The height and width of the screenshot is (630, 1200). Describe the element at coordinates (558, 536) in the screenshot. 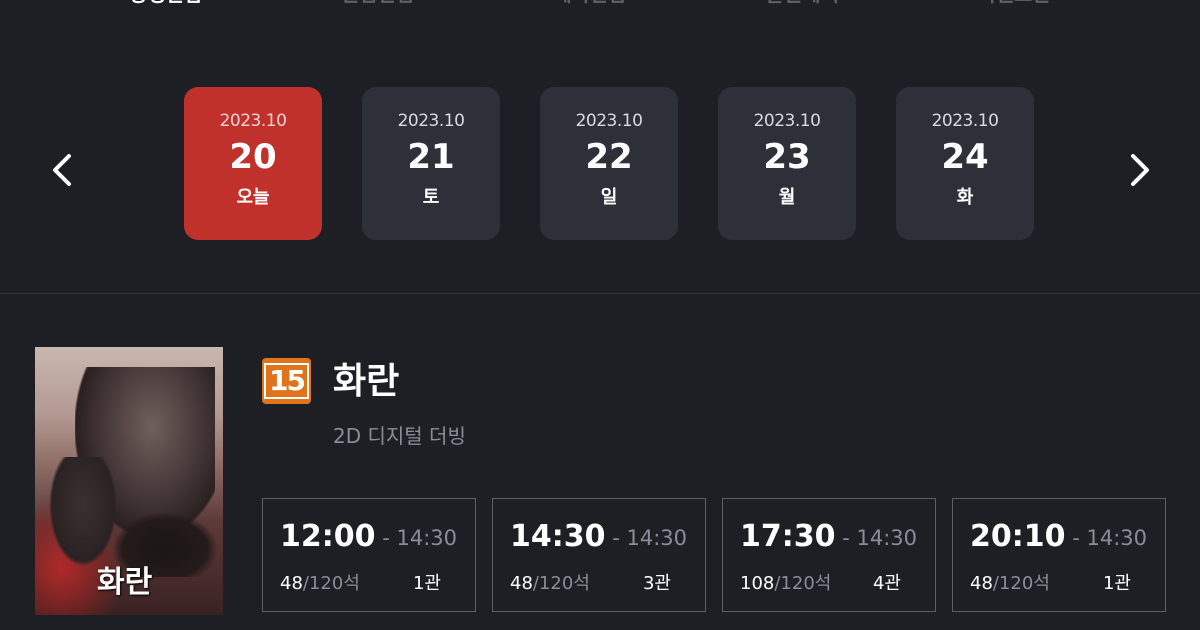

I see `showtime-start: 14:30` at that location.